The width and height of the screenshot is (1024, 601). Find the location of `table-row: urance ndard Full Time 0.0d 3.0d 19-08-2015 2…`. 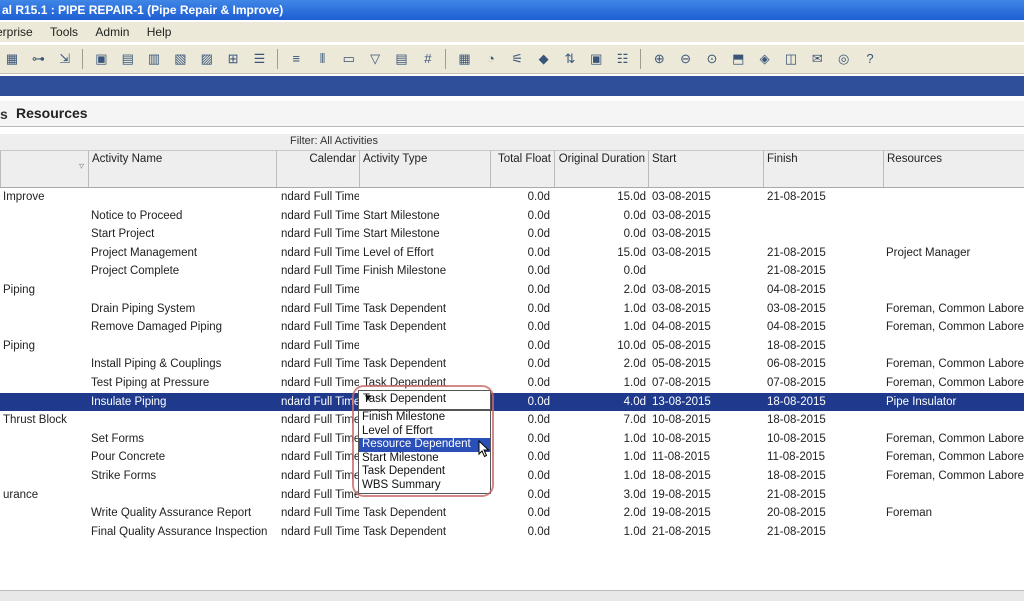

table-row: urance ndard Full Time 0.0d 3.0d 19-08-2015 2… is located at coordinates (512, 495).